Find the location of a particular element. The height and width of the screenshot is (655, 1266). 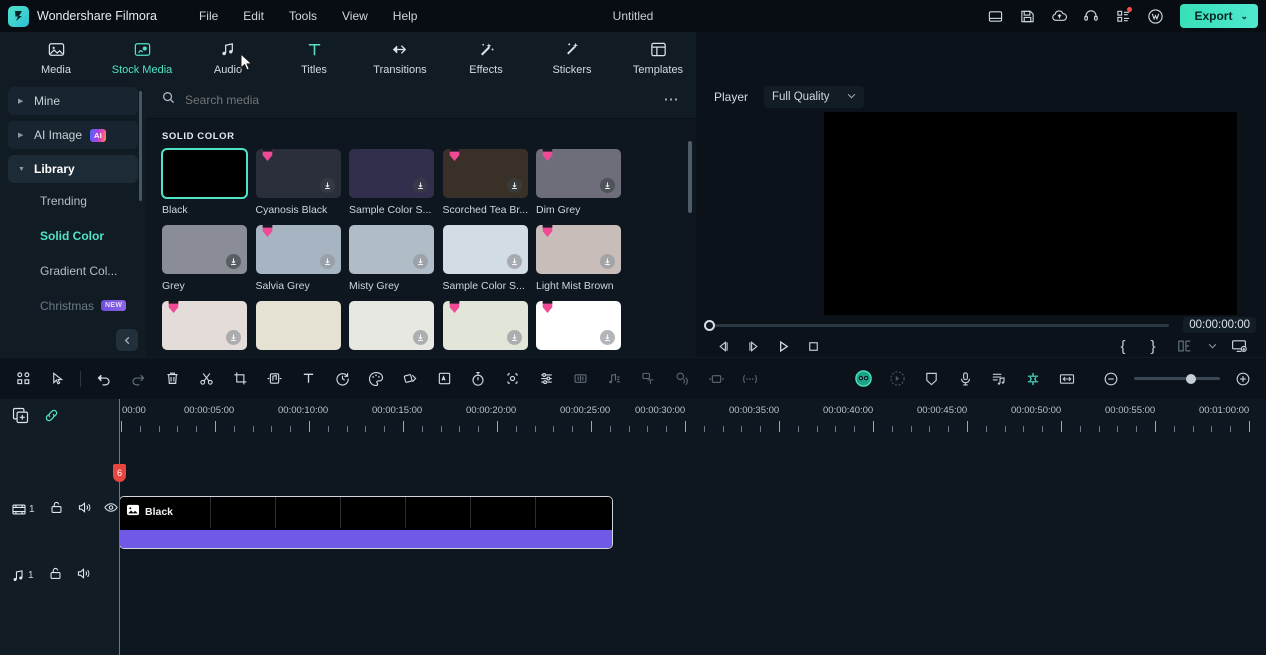

zoom-slider-handle is located at coordinates (1191, 378).